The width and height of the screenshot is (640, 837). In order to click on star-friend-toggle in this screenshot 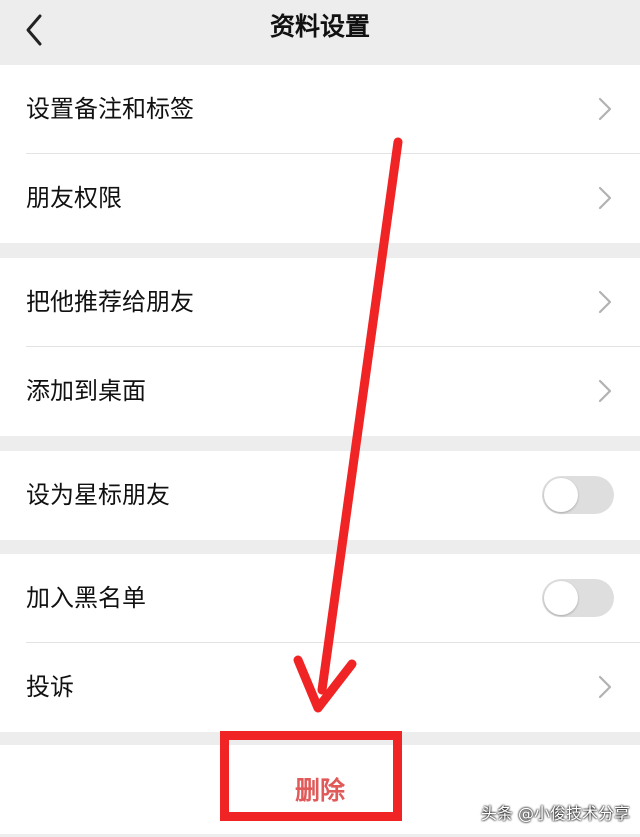, I will do `click(578, 495)`.